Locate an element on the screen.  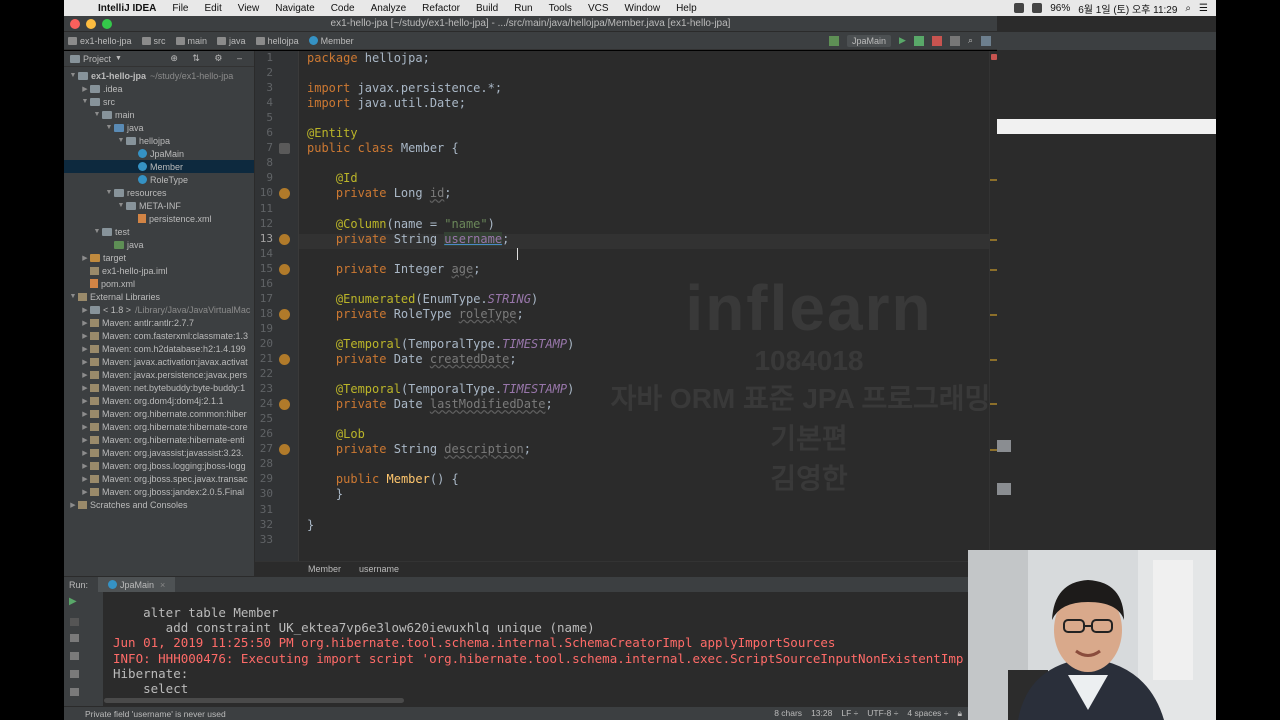
tree-item: ▶ Maven: com.h2database:h2:1.4.199 is located at coordinates (159, 348).